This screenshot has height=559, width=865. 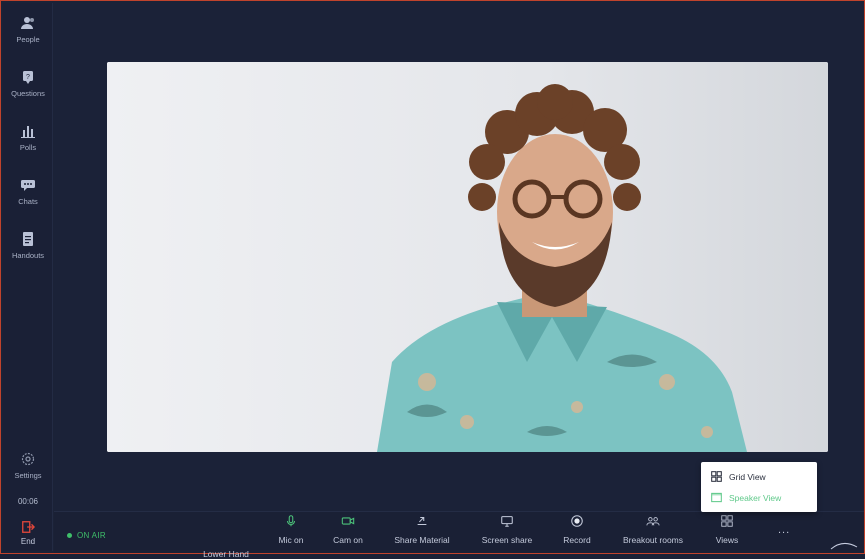 I want to click on corner-decoration, so click(x=844, y=546).